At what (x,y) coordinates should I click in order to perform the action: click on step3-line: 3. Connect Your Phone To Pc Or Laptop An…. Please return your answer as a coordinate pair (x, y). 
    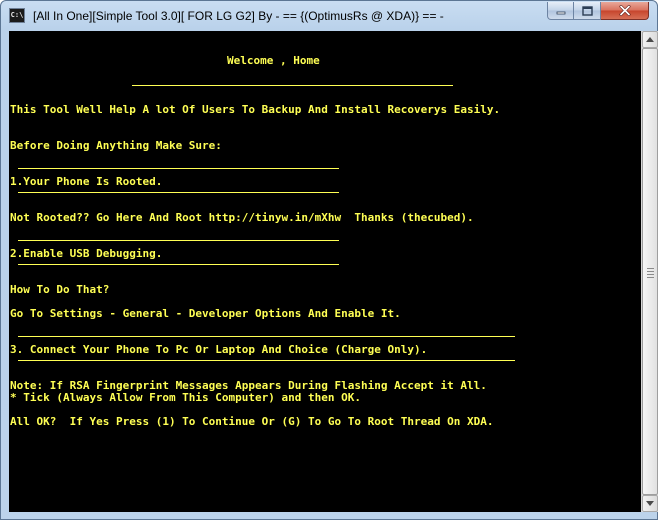
    Looking at the image, I should click on (219, 349).